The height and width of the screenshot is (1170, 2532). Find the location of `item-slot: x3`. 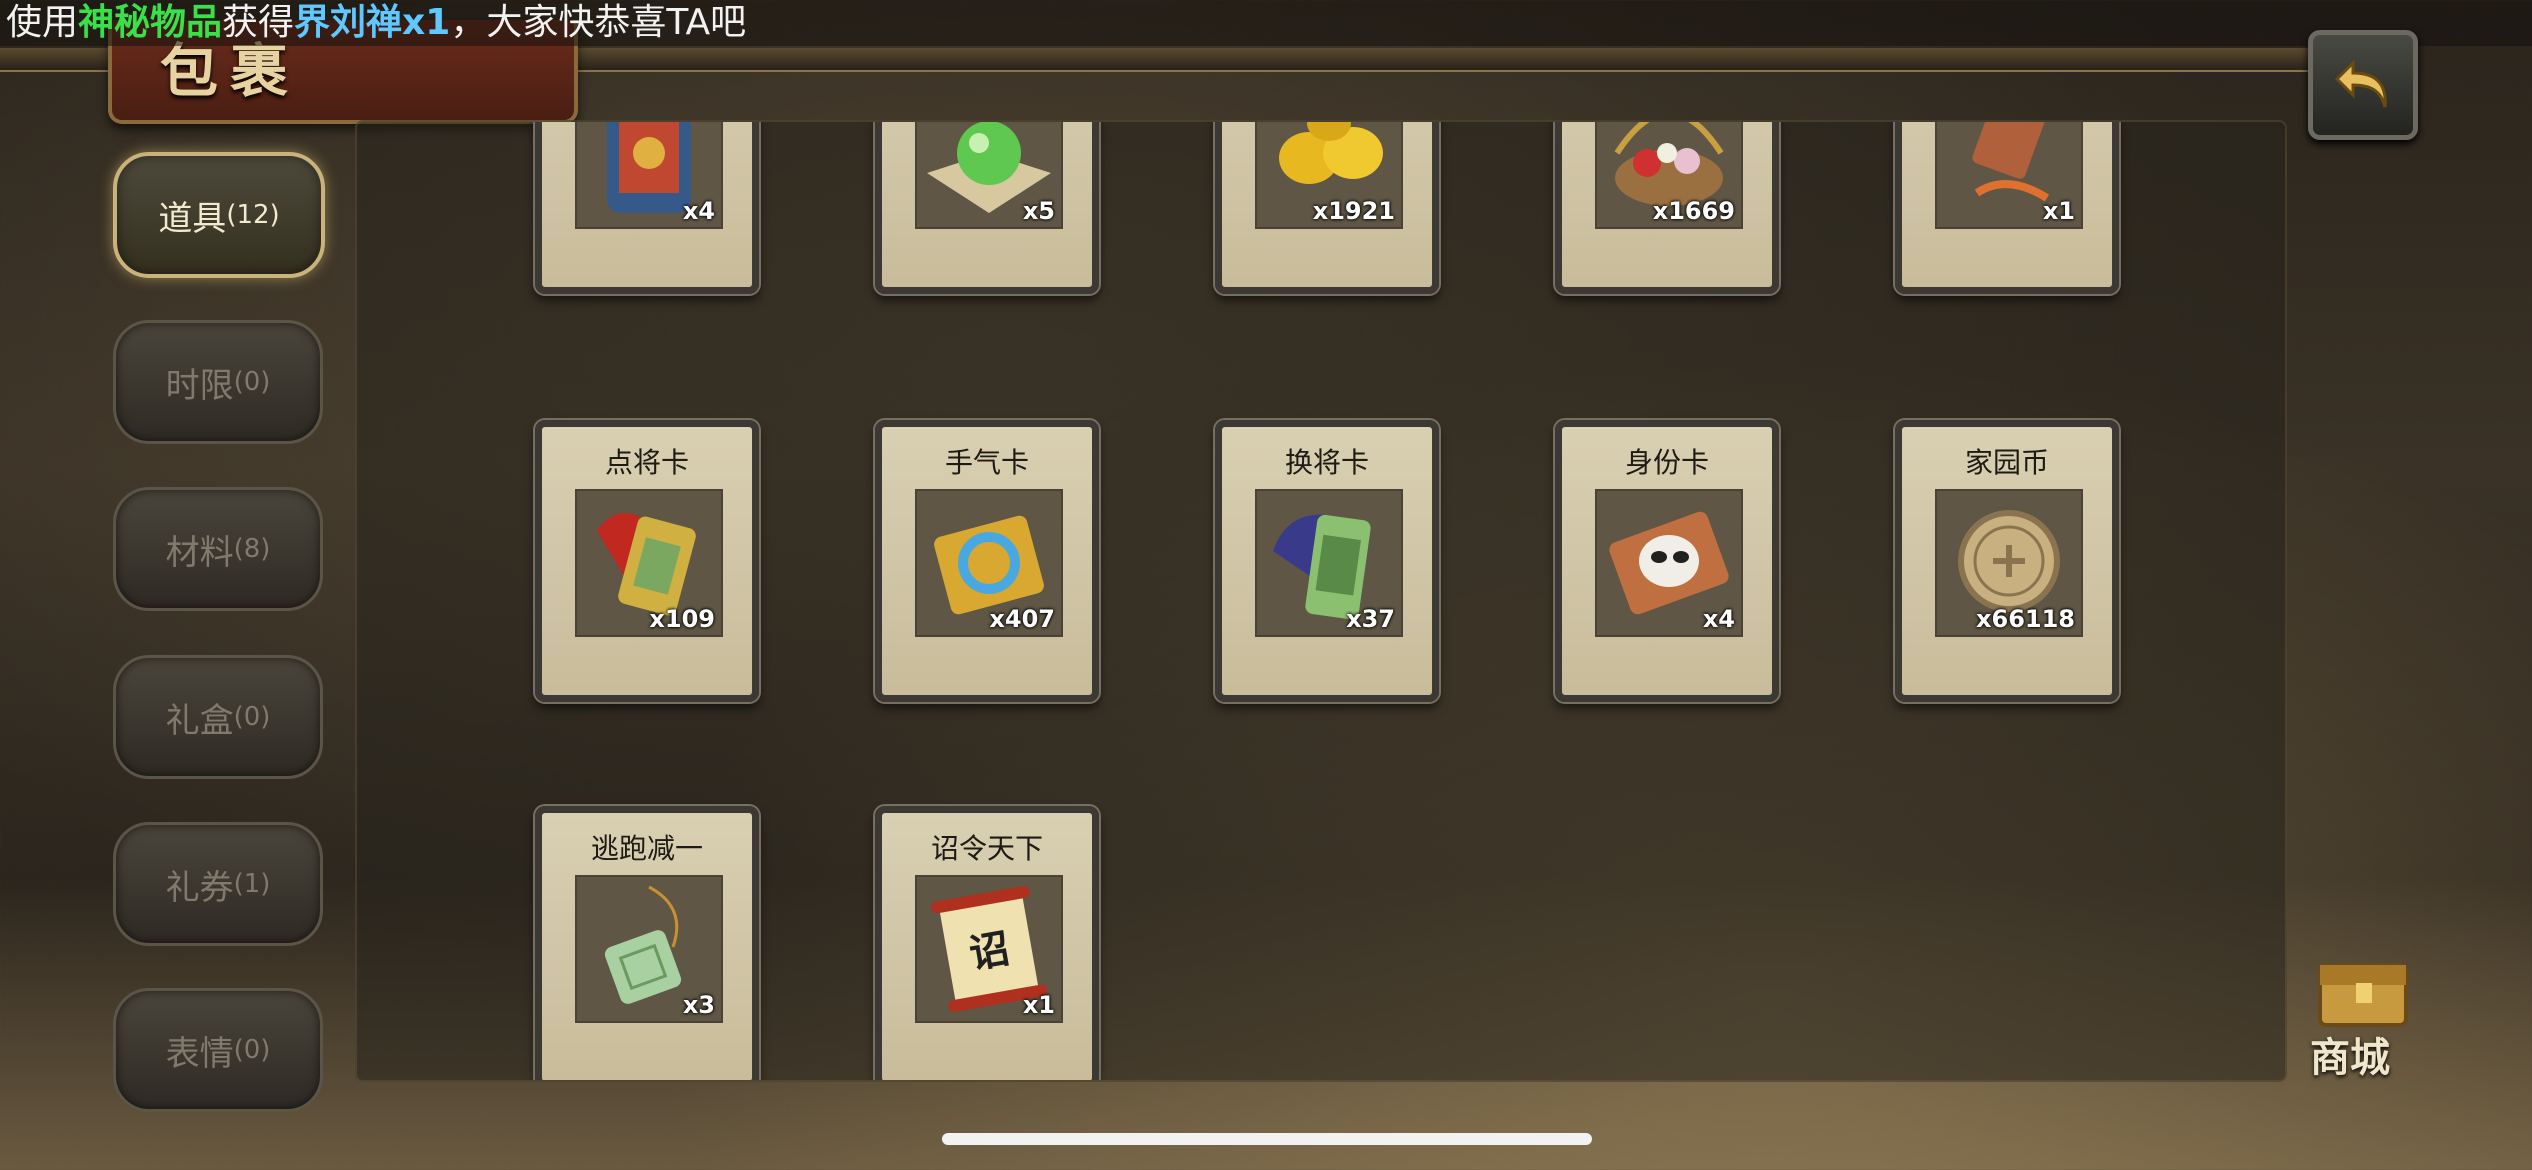

item-slot: x3 is located at coordinates (649, 949).